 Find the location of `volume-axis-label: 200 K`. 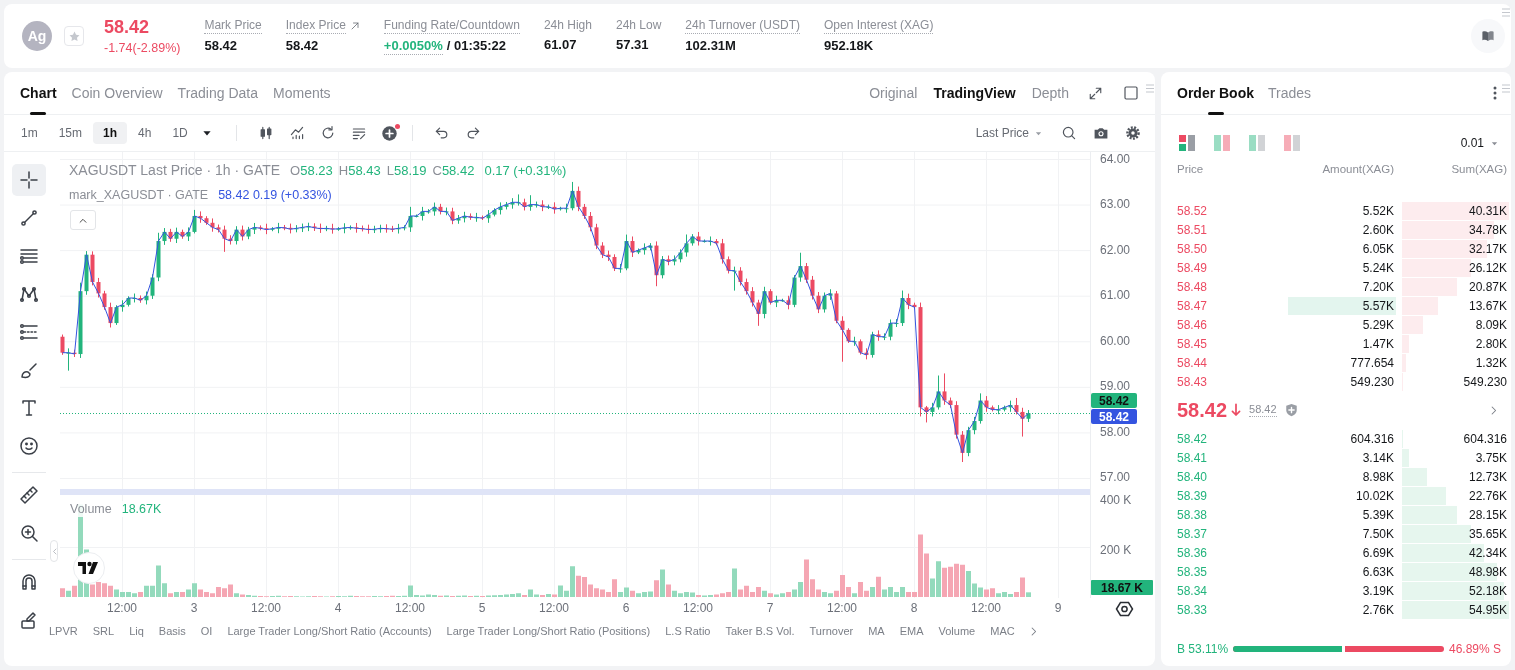

volume-axis-label: 200 K is located at coordinates (1116, 550).